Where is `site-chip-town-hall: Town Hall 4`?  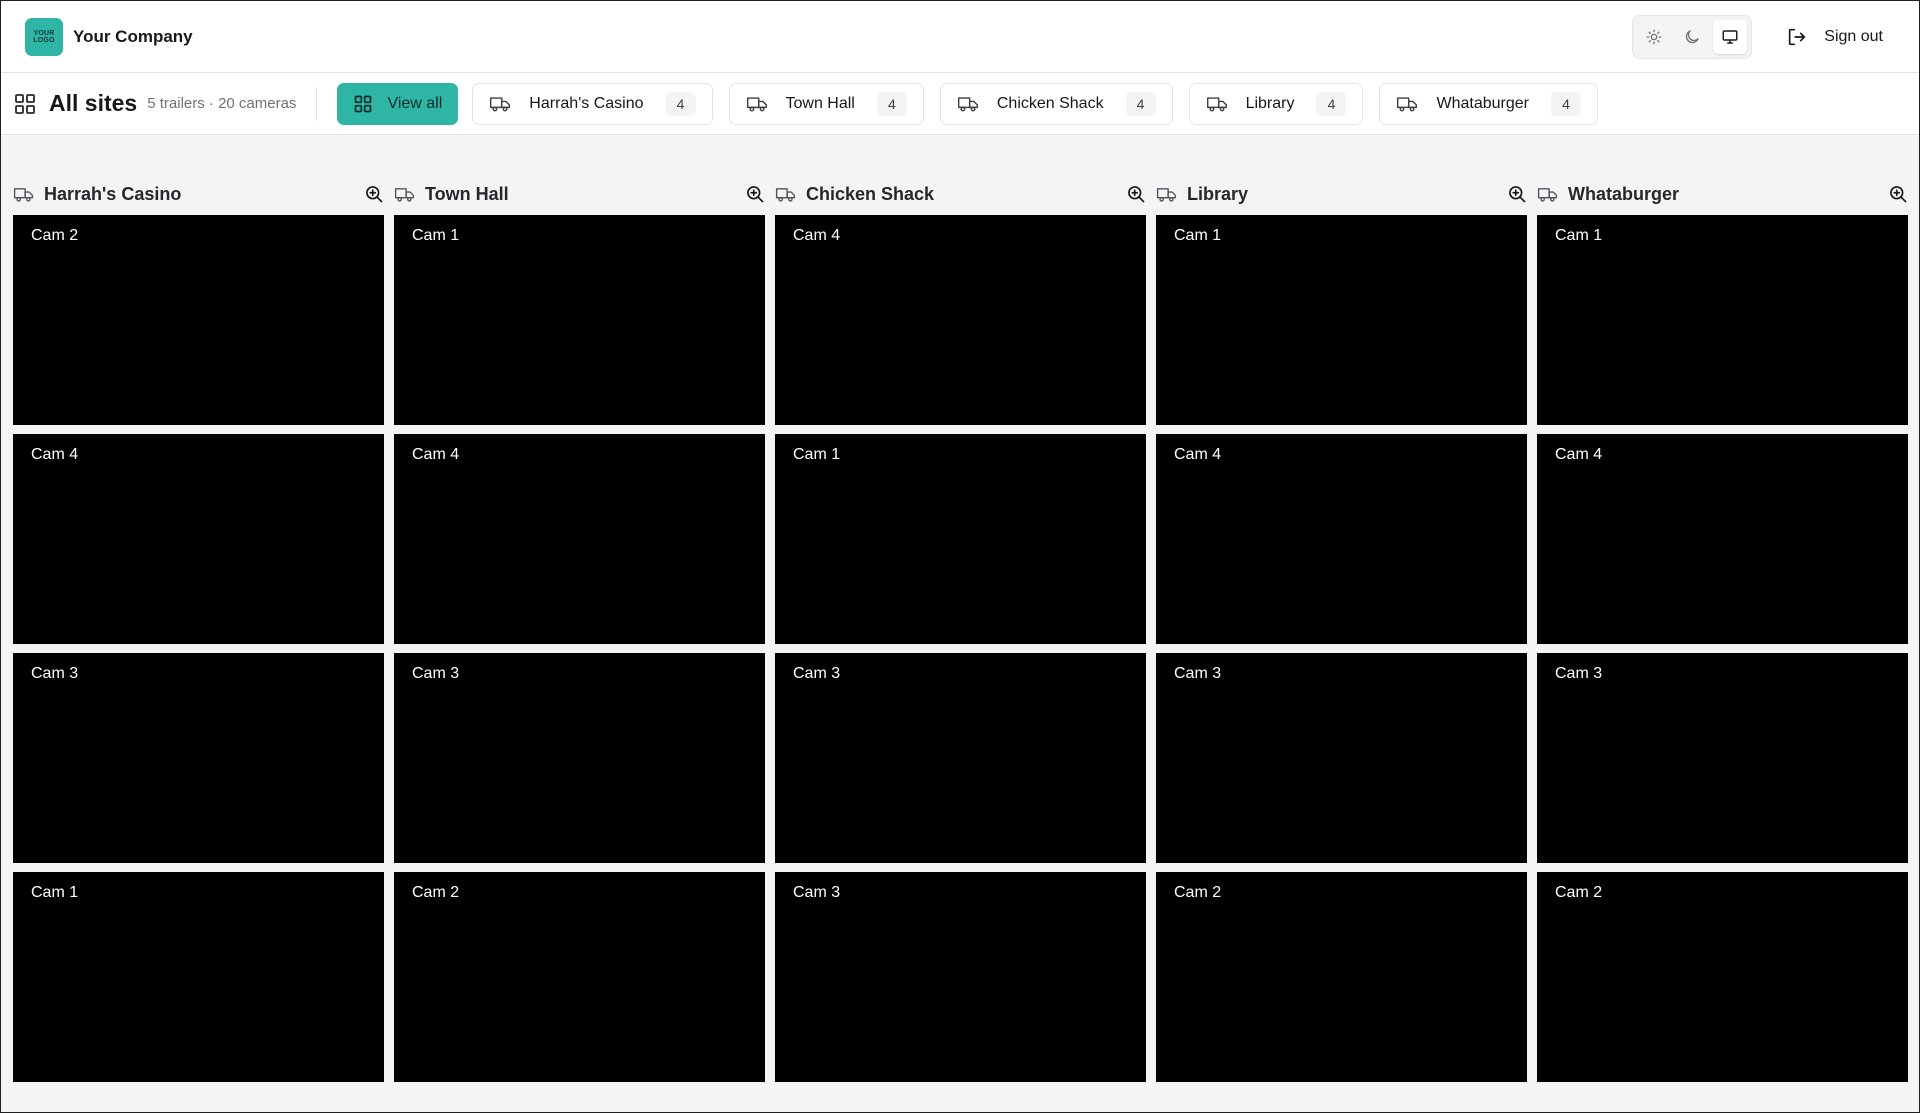 site-chip-town-hall: Town Hall 4 is located at coordinates (826, 103).